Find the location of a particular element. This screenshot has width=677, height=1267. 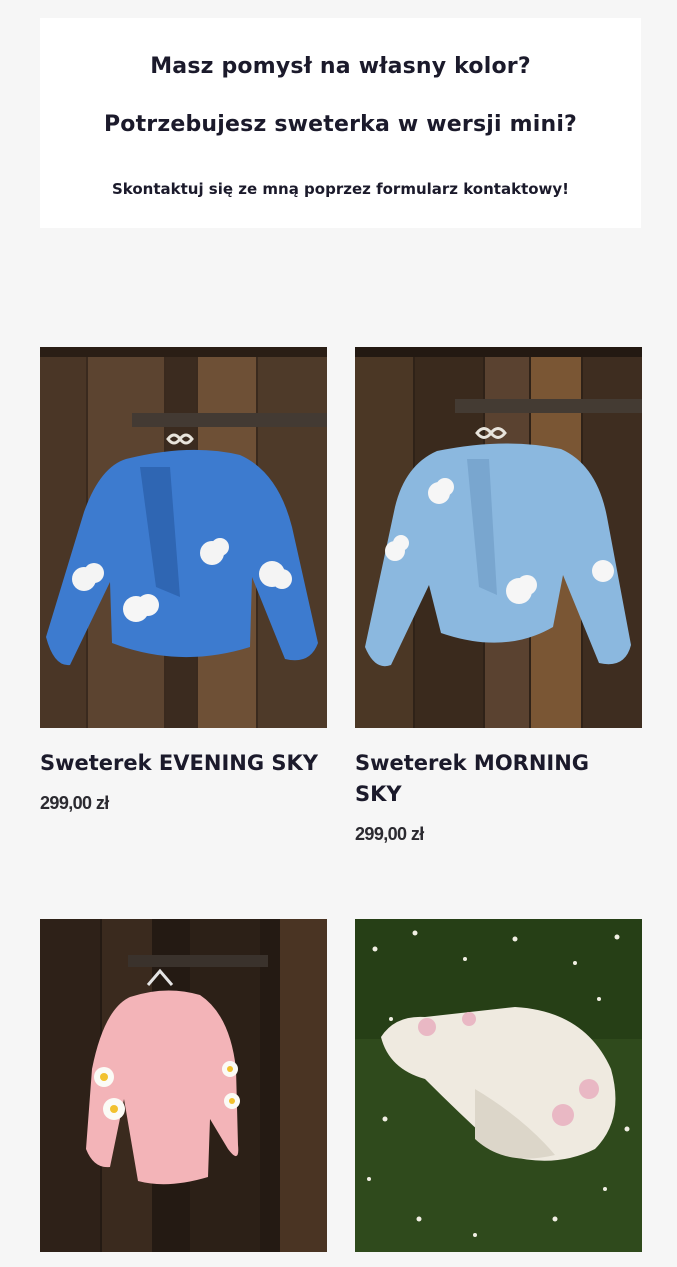

product-title: Sweterek EVENING SKY is located at coordinates (180, 763).